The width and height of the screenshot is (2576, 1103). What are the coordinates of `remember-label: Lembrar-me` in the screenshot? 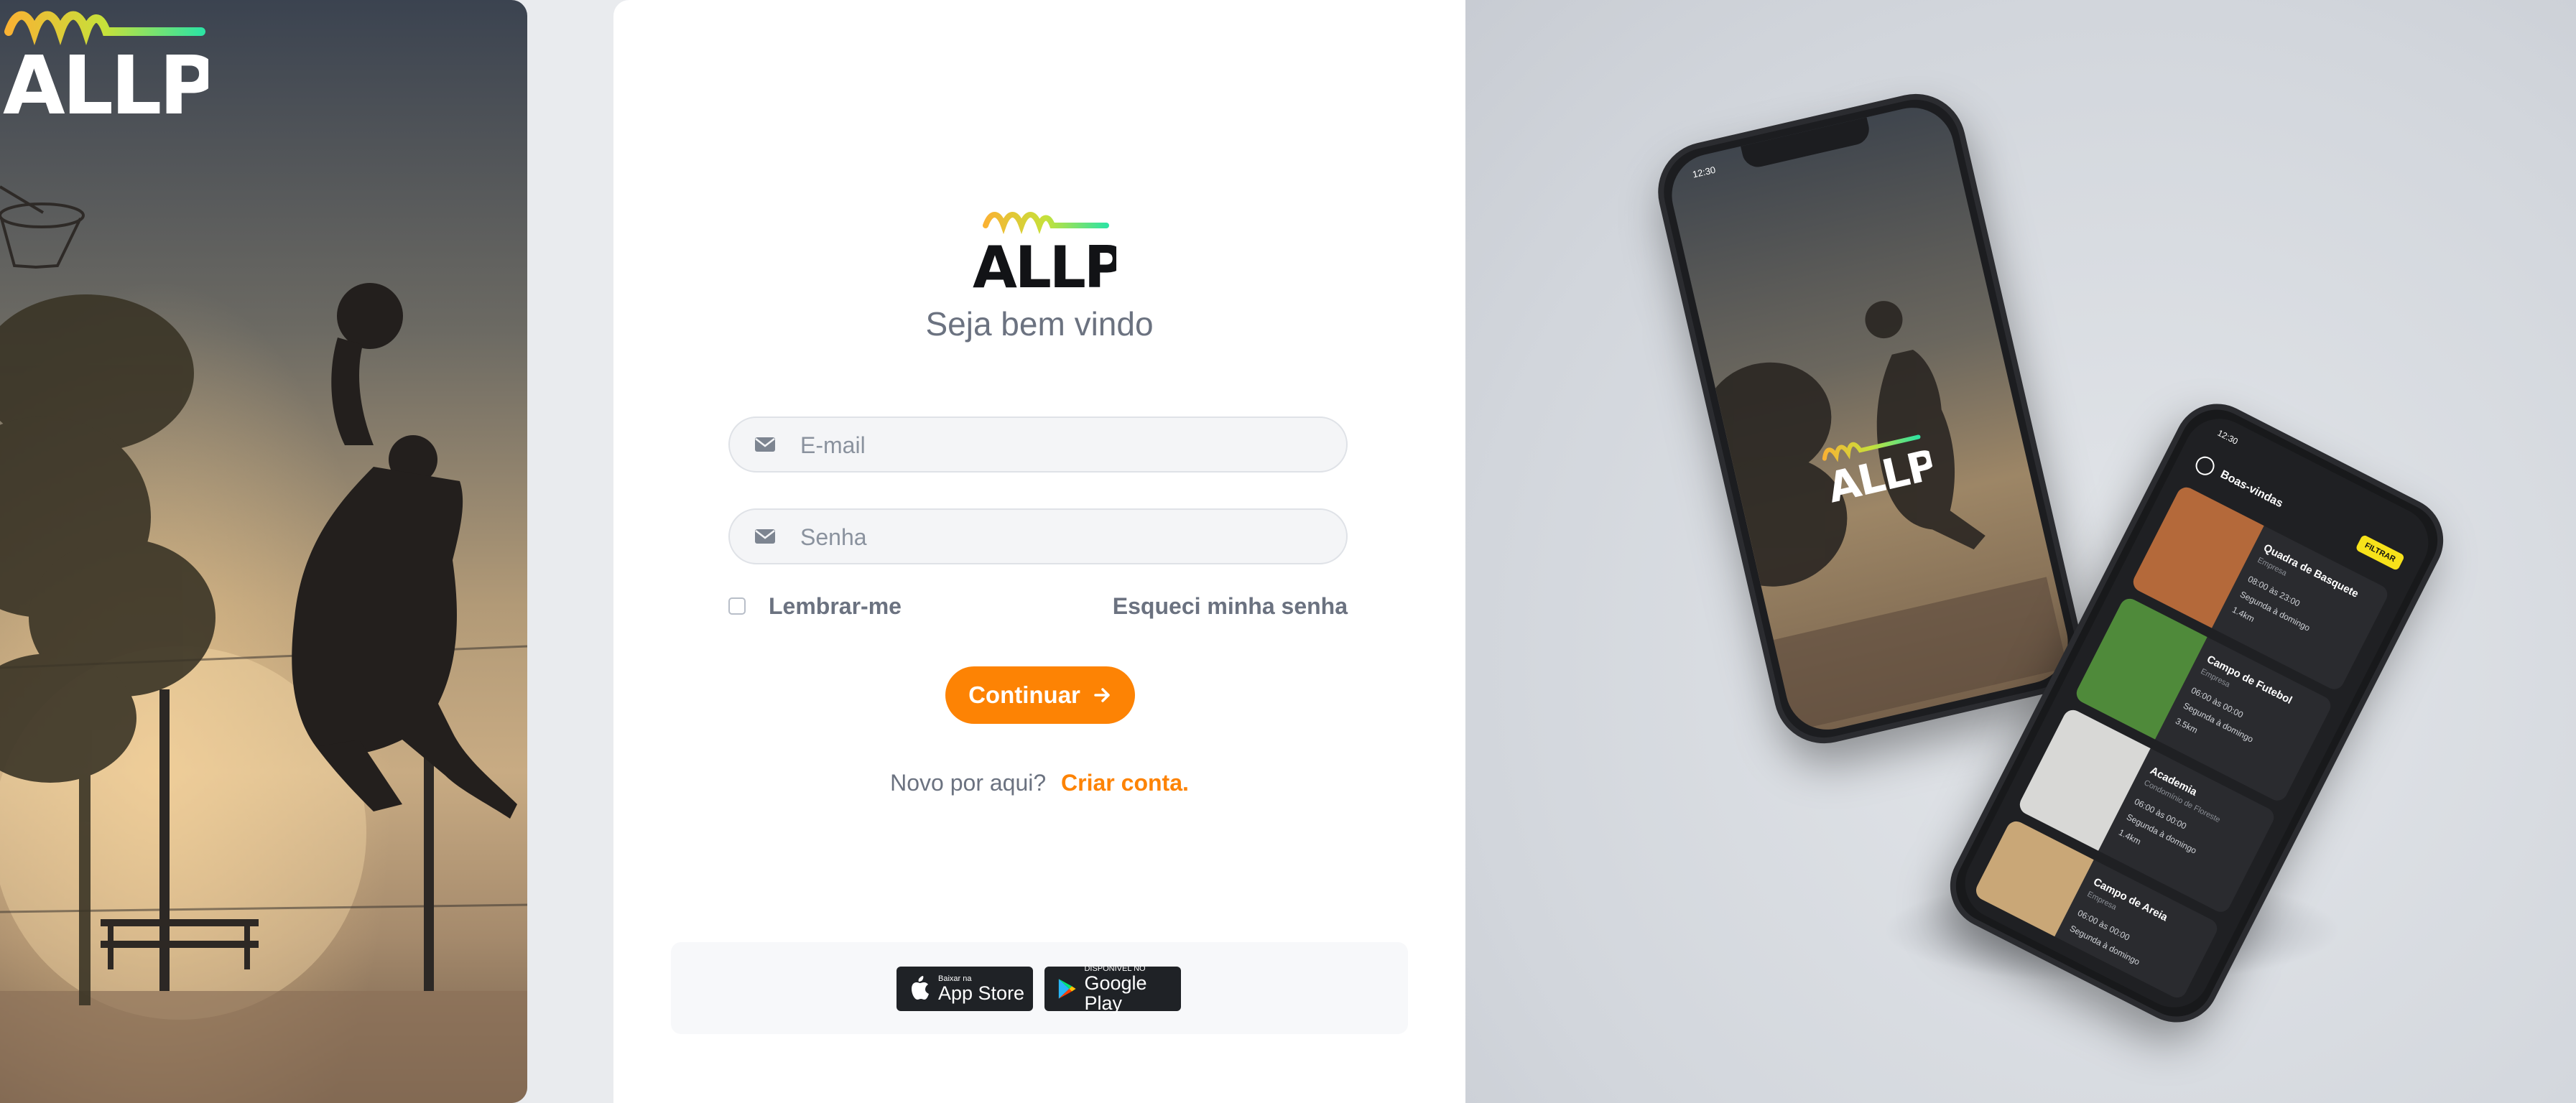 It's located at (835, 605).